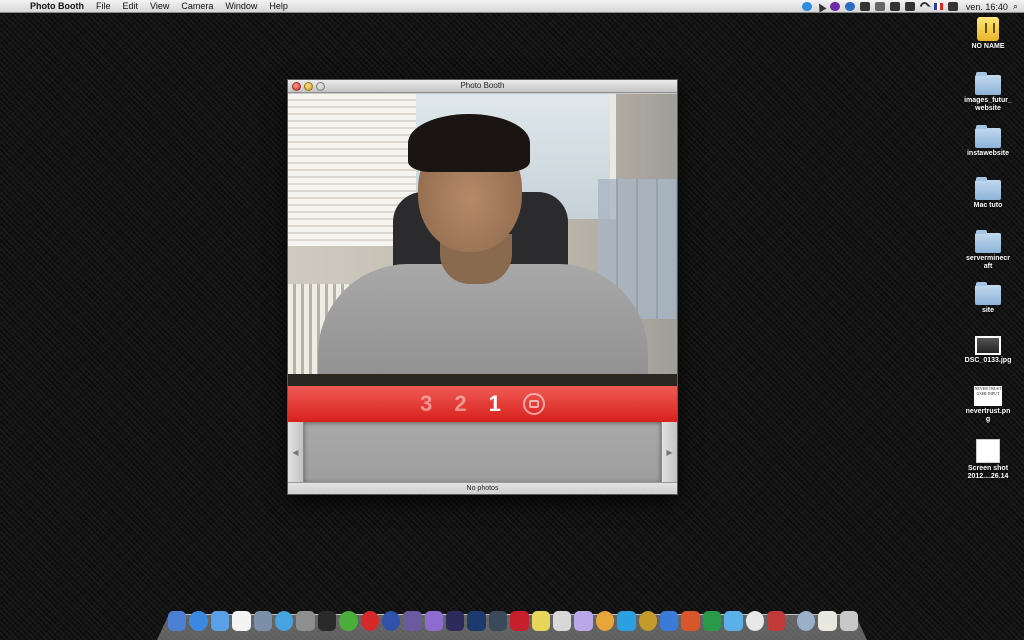 The width and height of the screenshot is (1024, 640). I want to click on desktop-icon-site: site, so click(988, 298).